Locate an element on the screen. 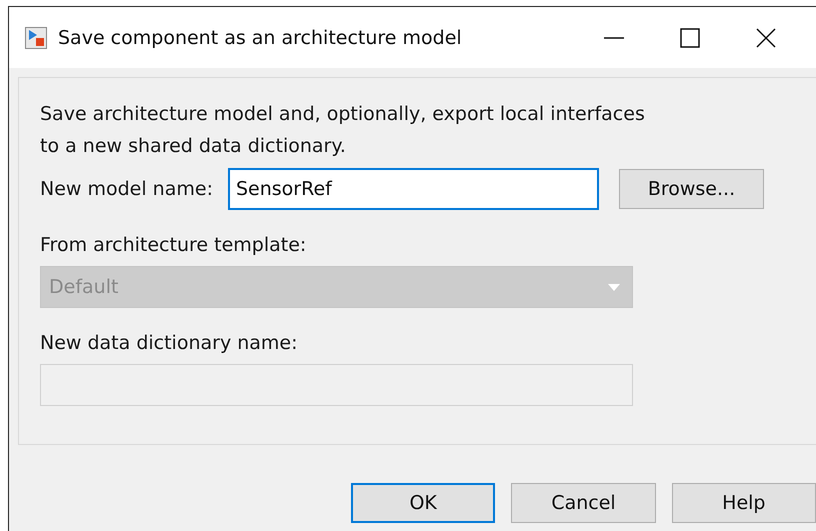 Image resolution: width=816 pixels, height=531 pixels. dialog-button: OK is located at coordinates (423, 503).